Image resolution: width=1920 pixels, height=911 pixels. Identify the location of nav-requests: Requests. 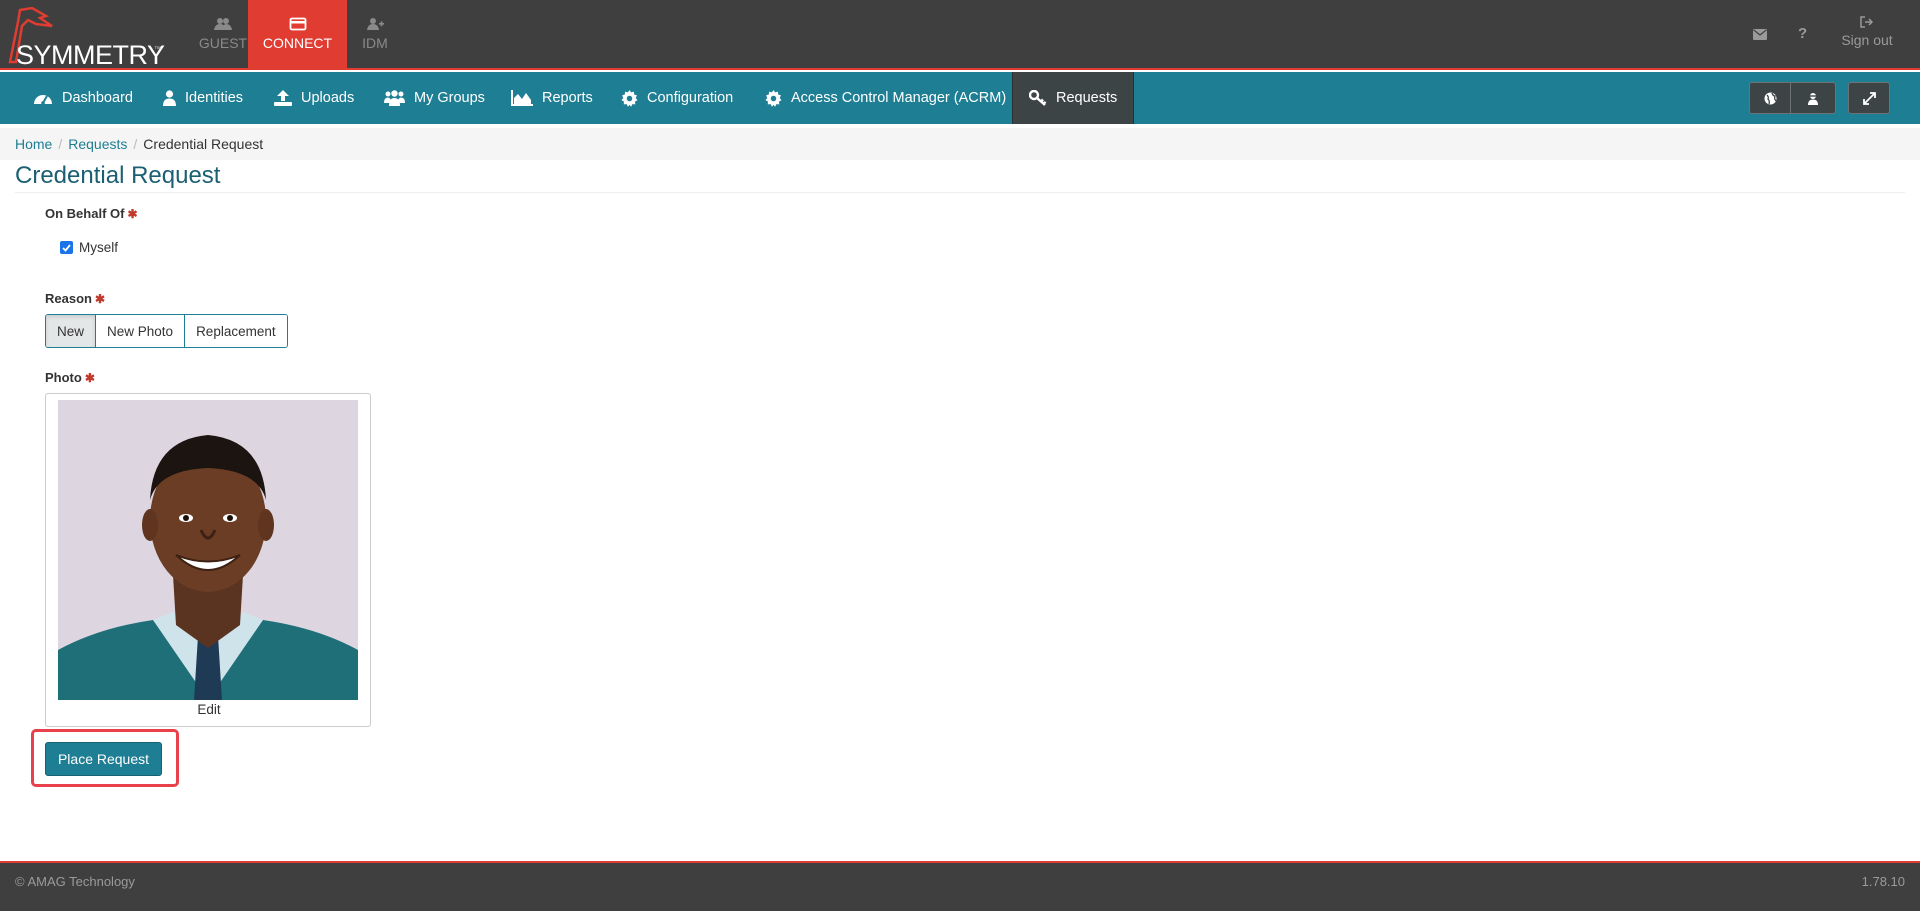
(1073, 98).